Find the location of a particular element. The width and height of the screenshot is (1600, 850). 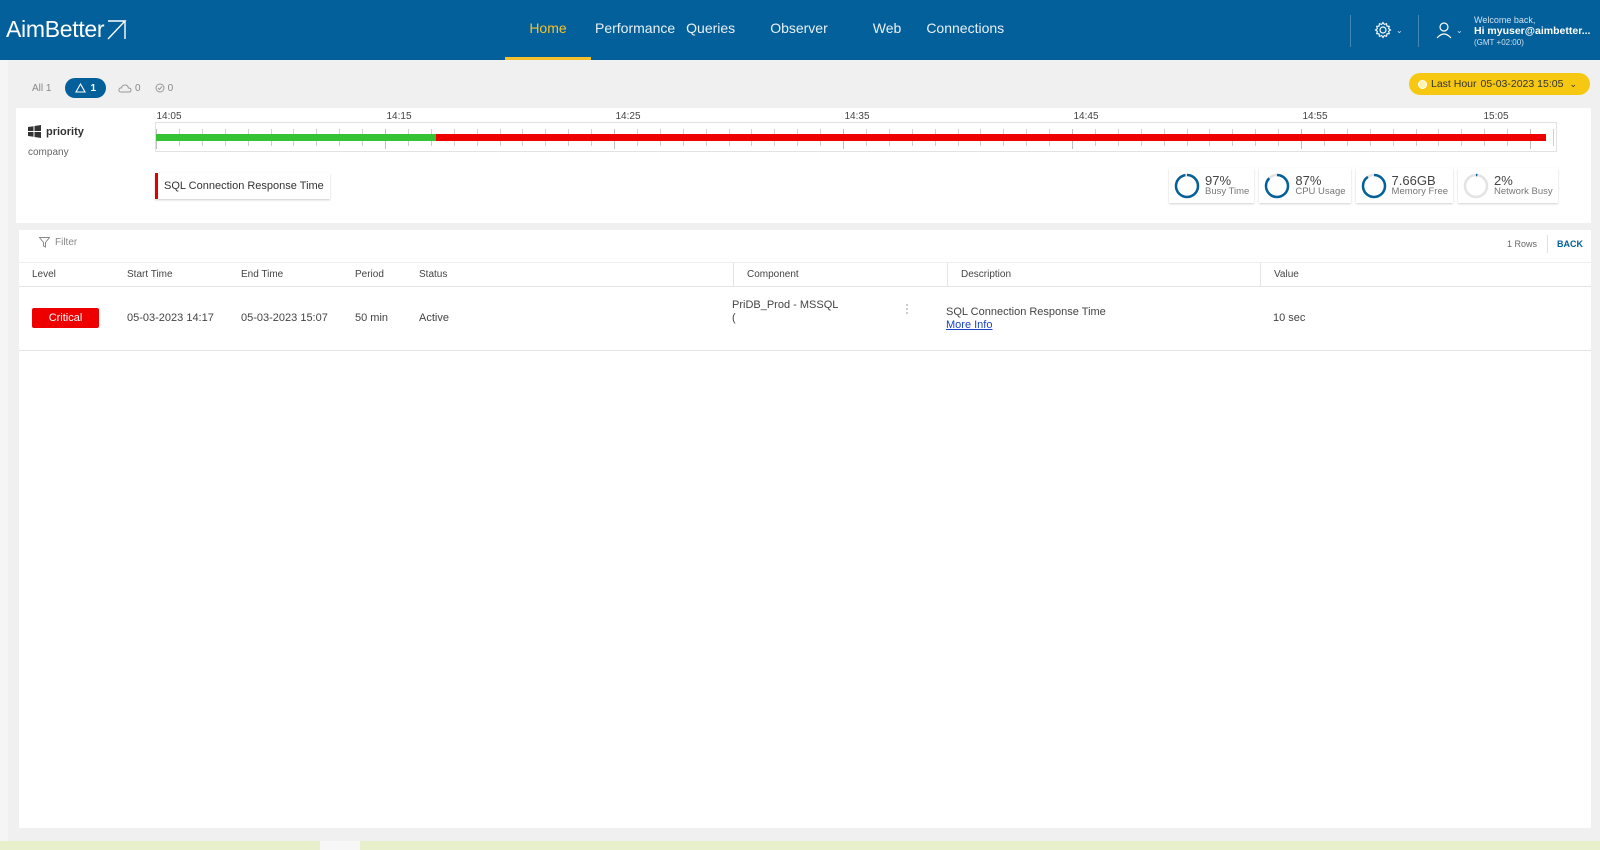

alarm-tag: SQL Connection Response Time is located at coordinates (242, 186).